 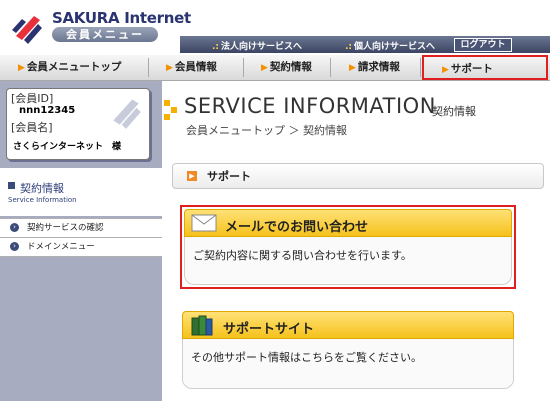 I want to click on page-title: SERVICE INFORMATION, so click(x=310, y=106).